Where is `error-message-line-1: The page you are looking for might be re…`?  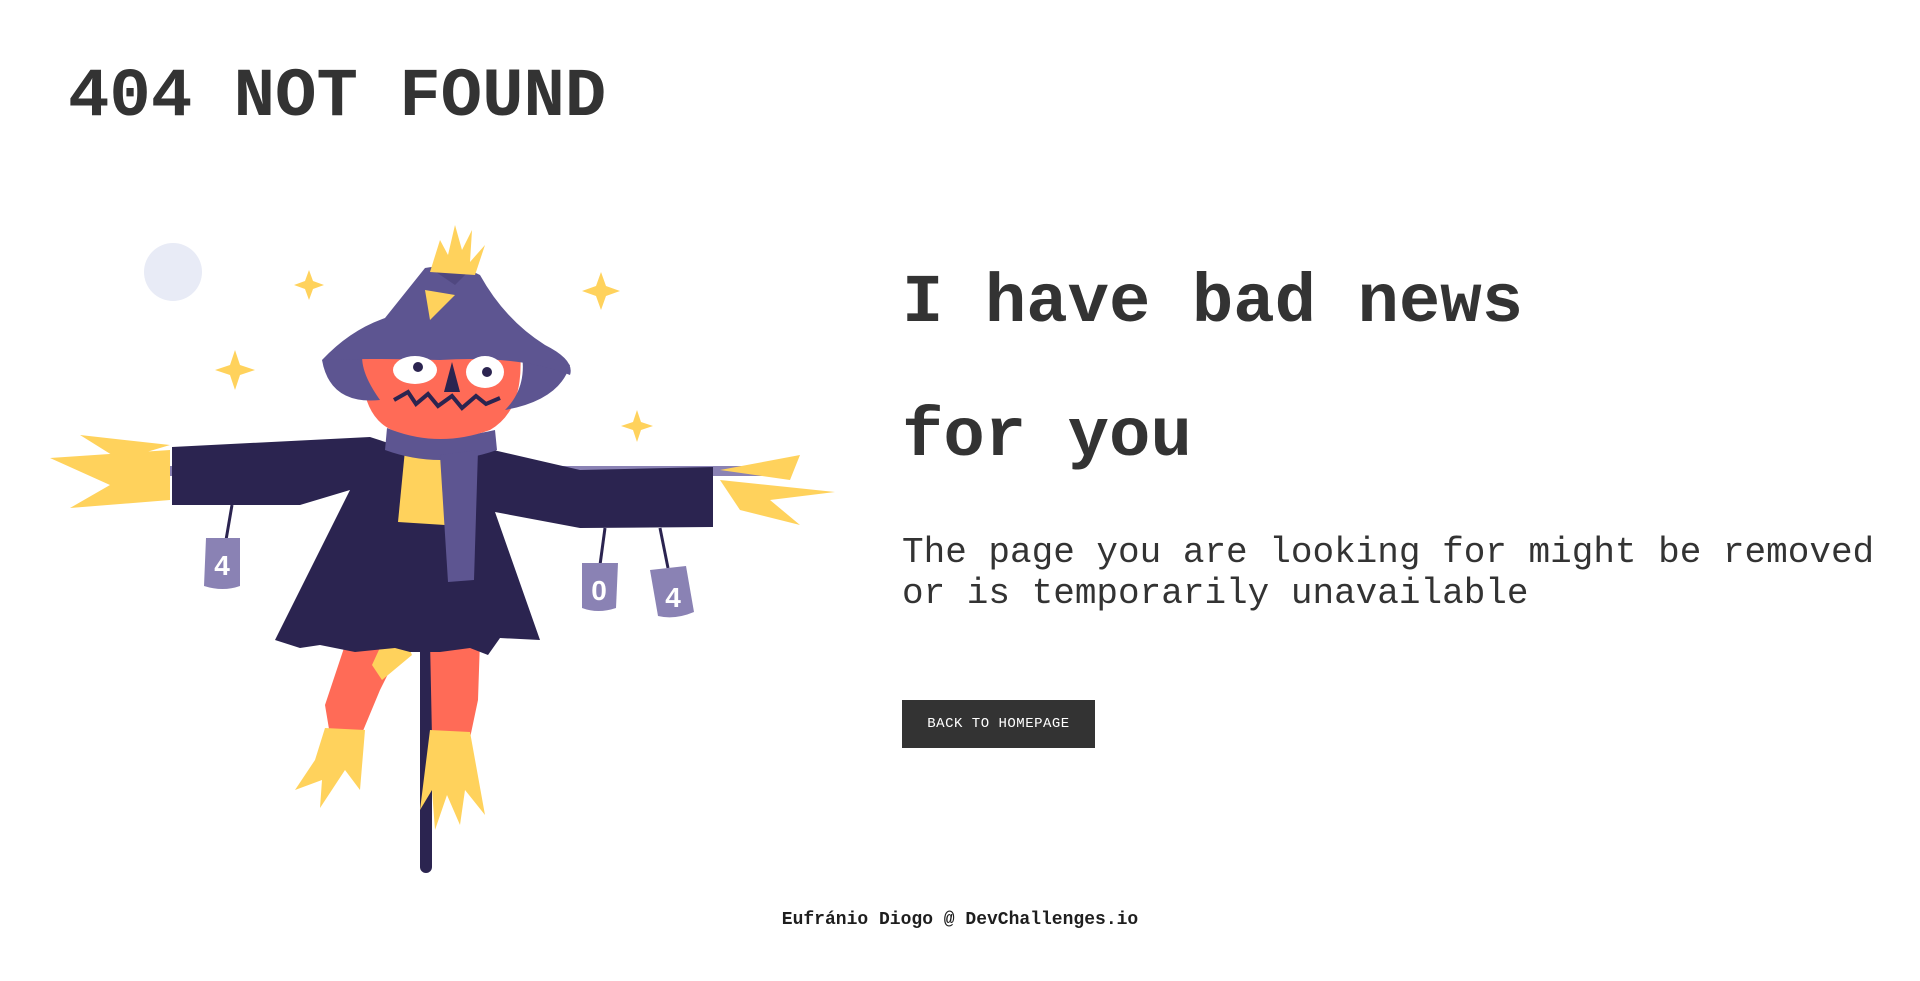 error-message-line-1: The page you are looking for might be re… is located at coordinates (1388, 552).